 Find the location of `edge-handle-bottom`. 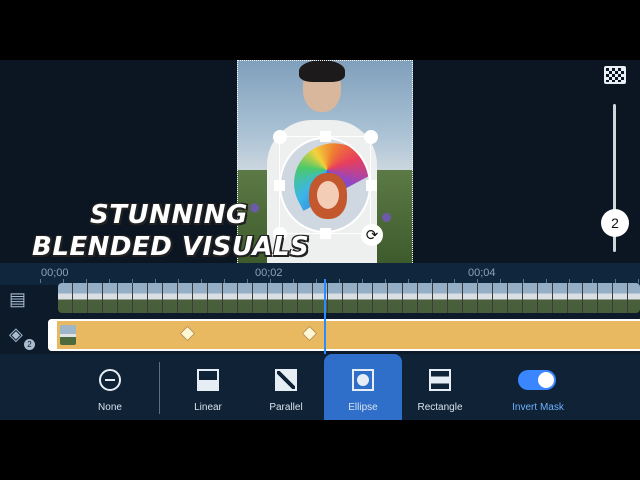

edge-handle-bottom is located at coordinates (325, 233).